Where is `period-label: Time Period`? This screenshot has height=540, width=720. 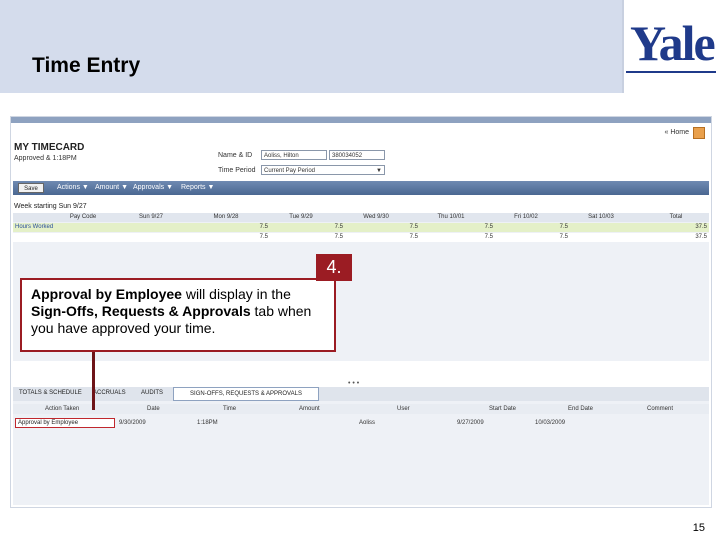 period-label: Time Period is located at coordinates (237, 170).